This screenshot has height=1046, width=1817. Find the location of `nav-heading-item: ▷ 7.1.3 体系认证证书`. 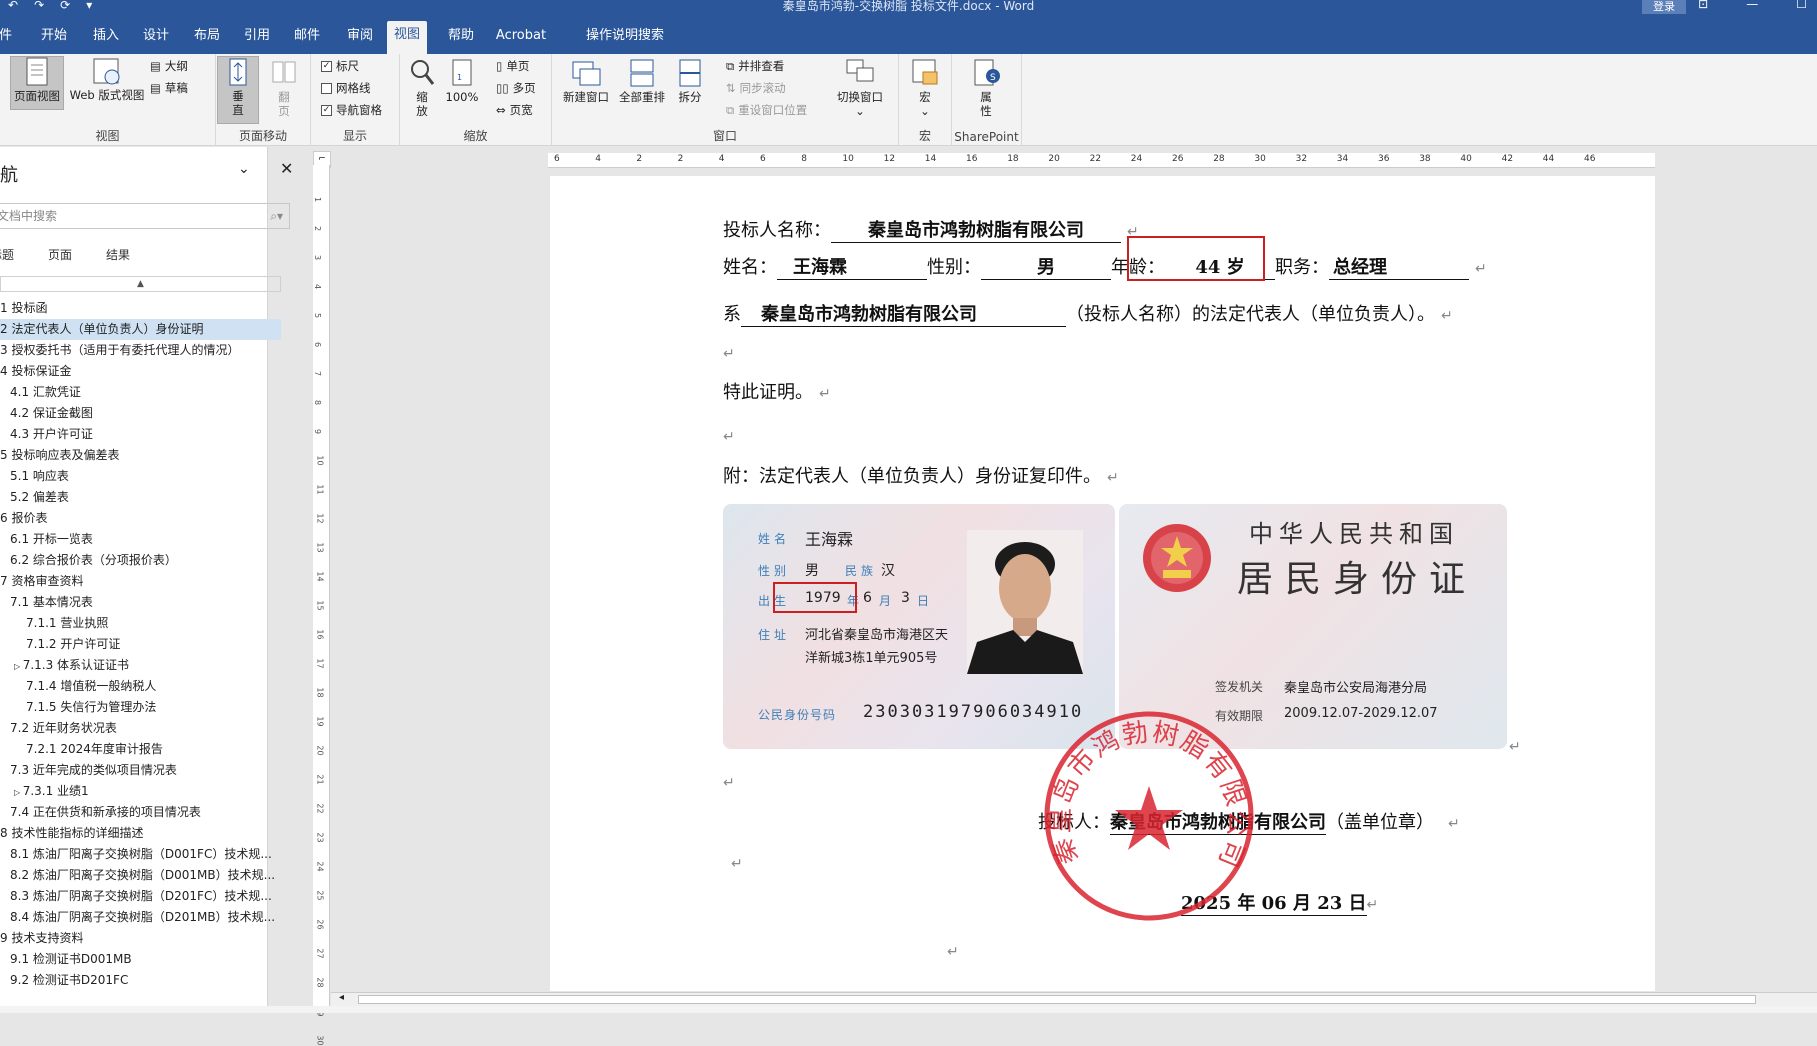

nav-heading-item: ▷ 7.1.3 体系认证证书 is located at coordinates (140, 665).